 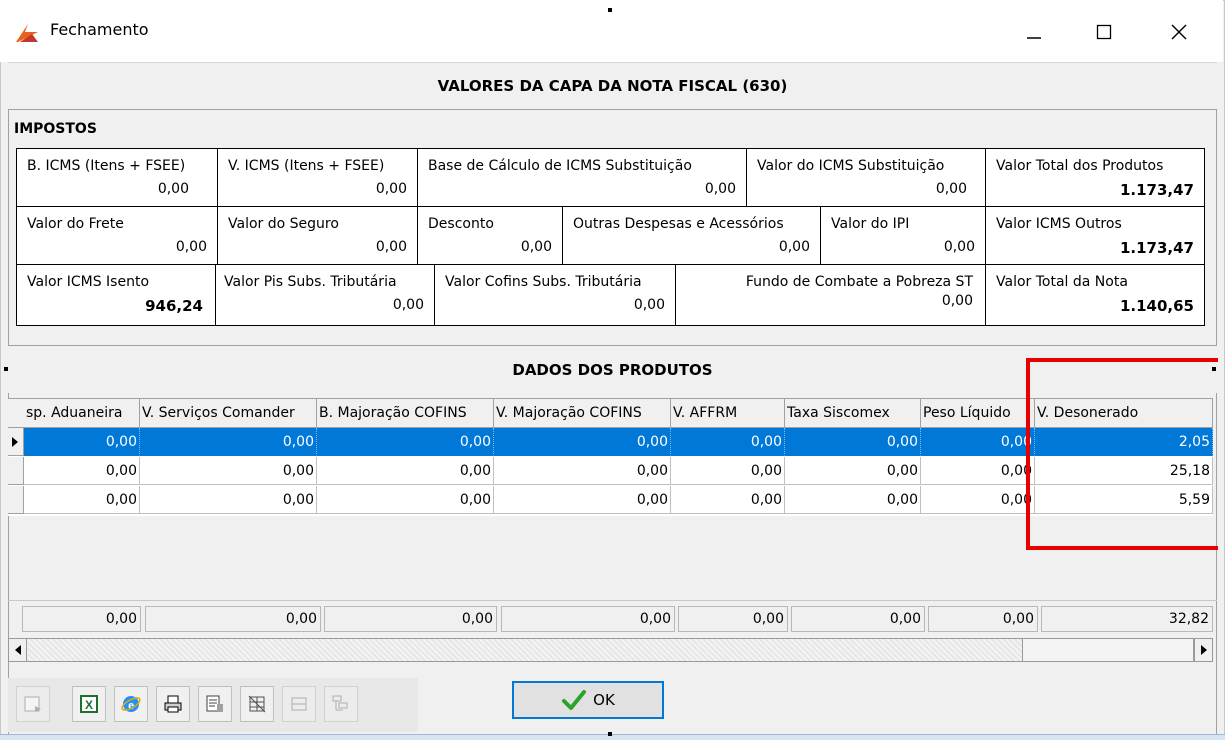 I want to click on ok-label: OK, so click(x=604, y=700).